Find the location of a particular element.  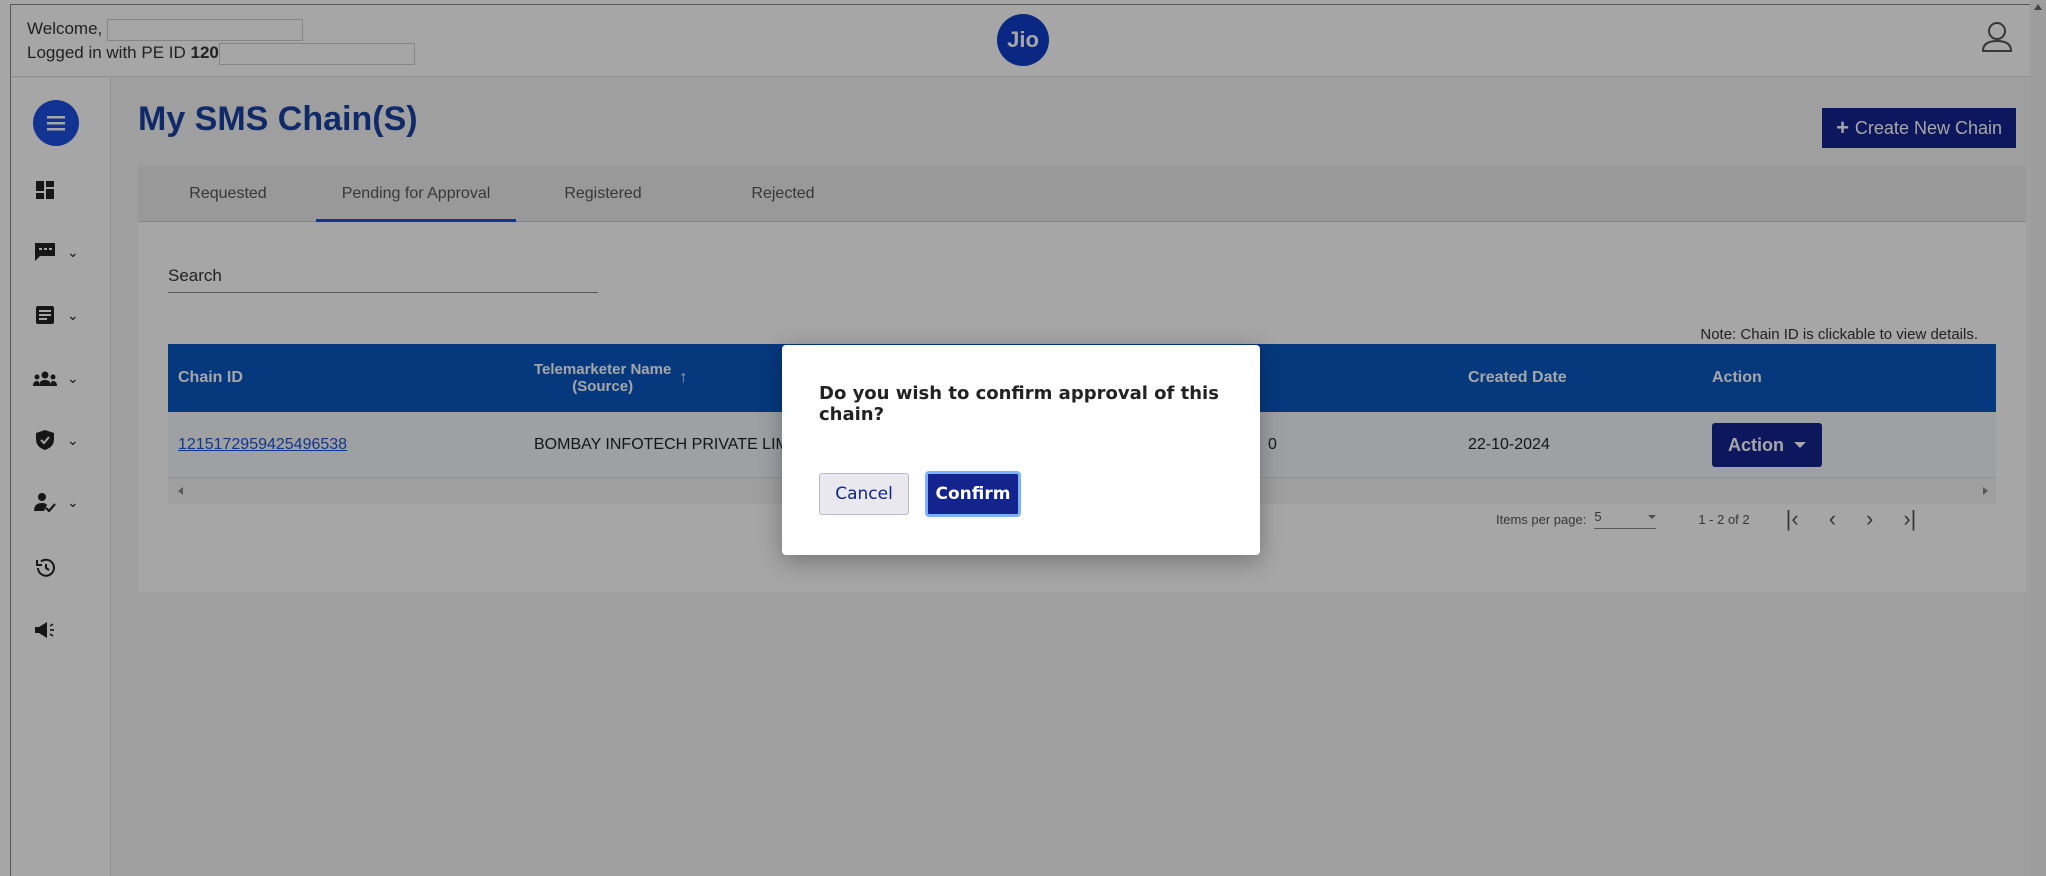

cancel-button: Cancel is located at coordinates (864, 494).